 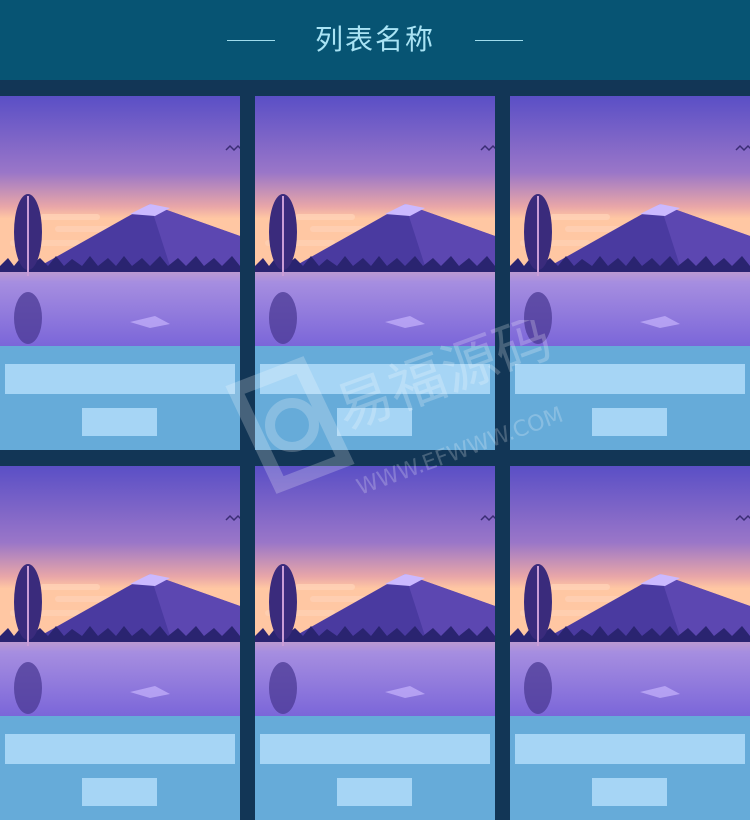 I want to click on page-title: 列表名称, so click(x=374, y=39).